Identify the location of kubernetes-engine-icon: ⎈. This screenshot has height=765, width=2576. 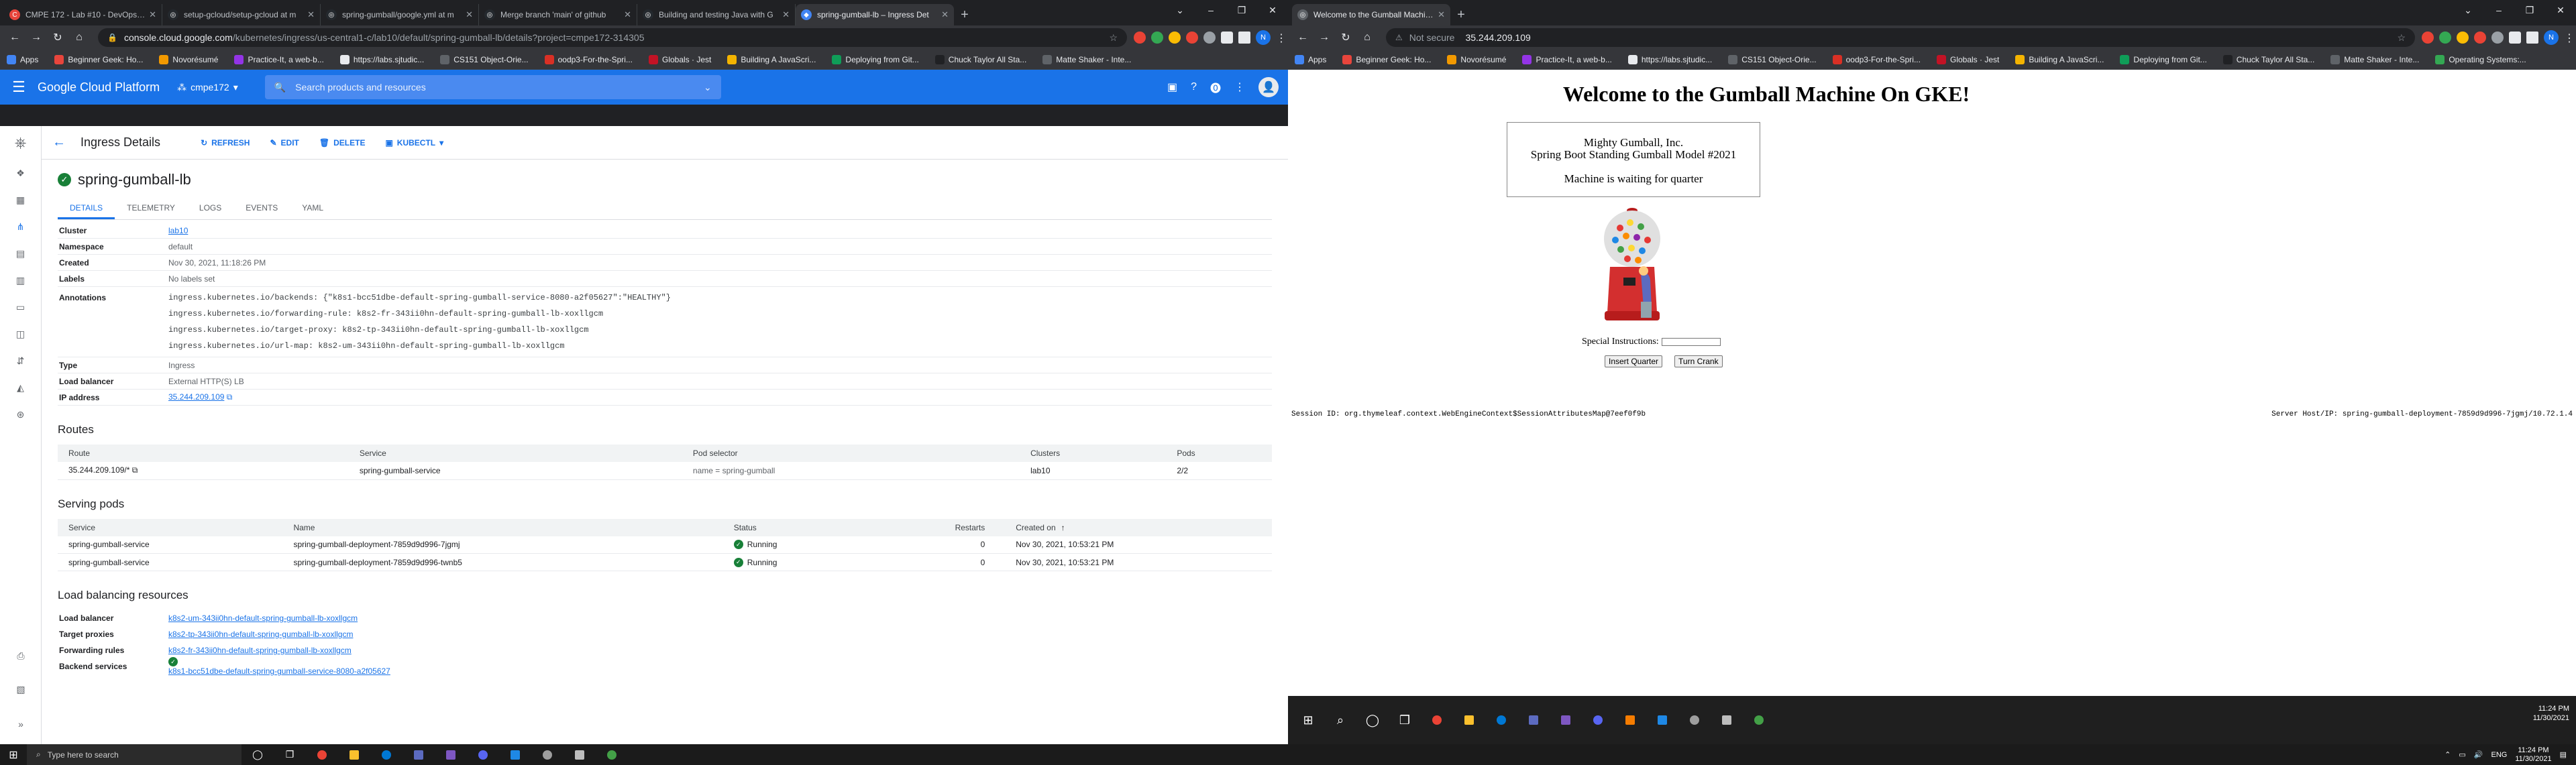
(20, 143).